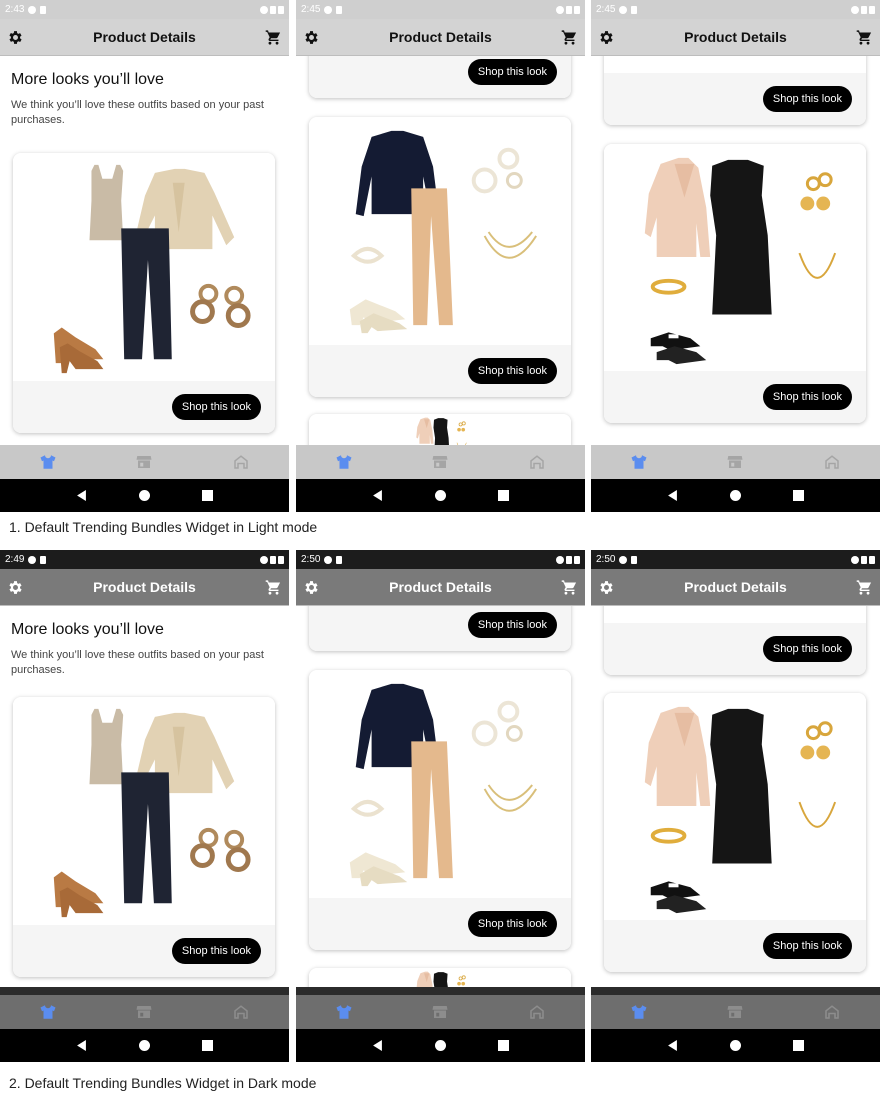  I want to click on look-card, so click(440, 429).